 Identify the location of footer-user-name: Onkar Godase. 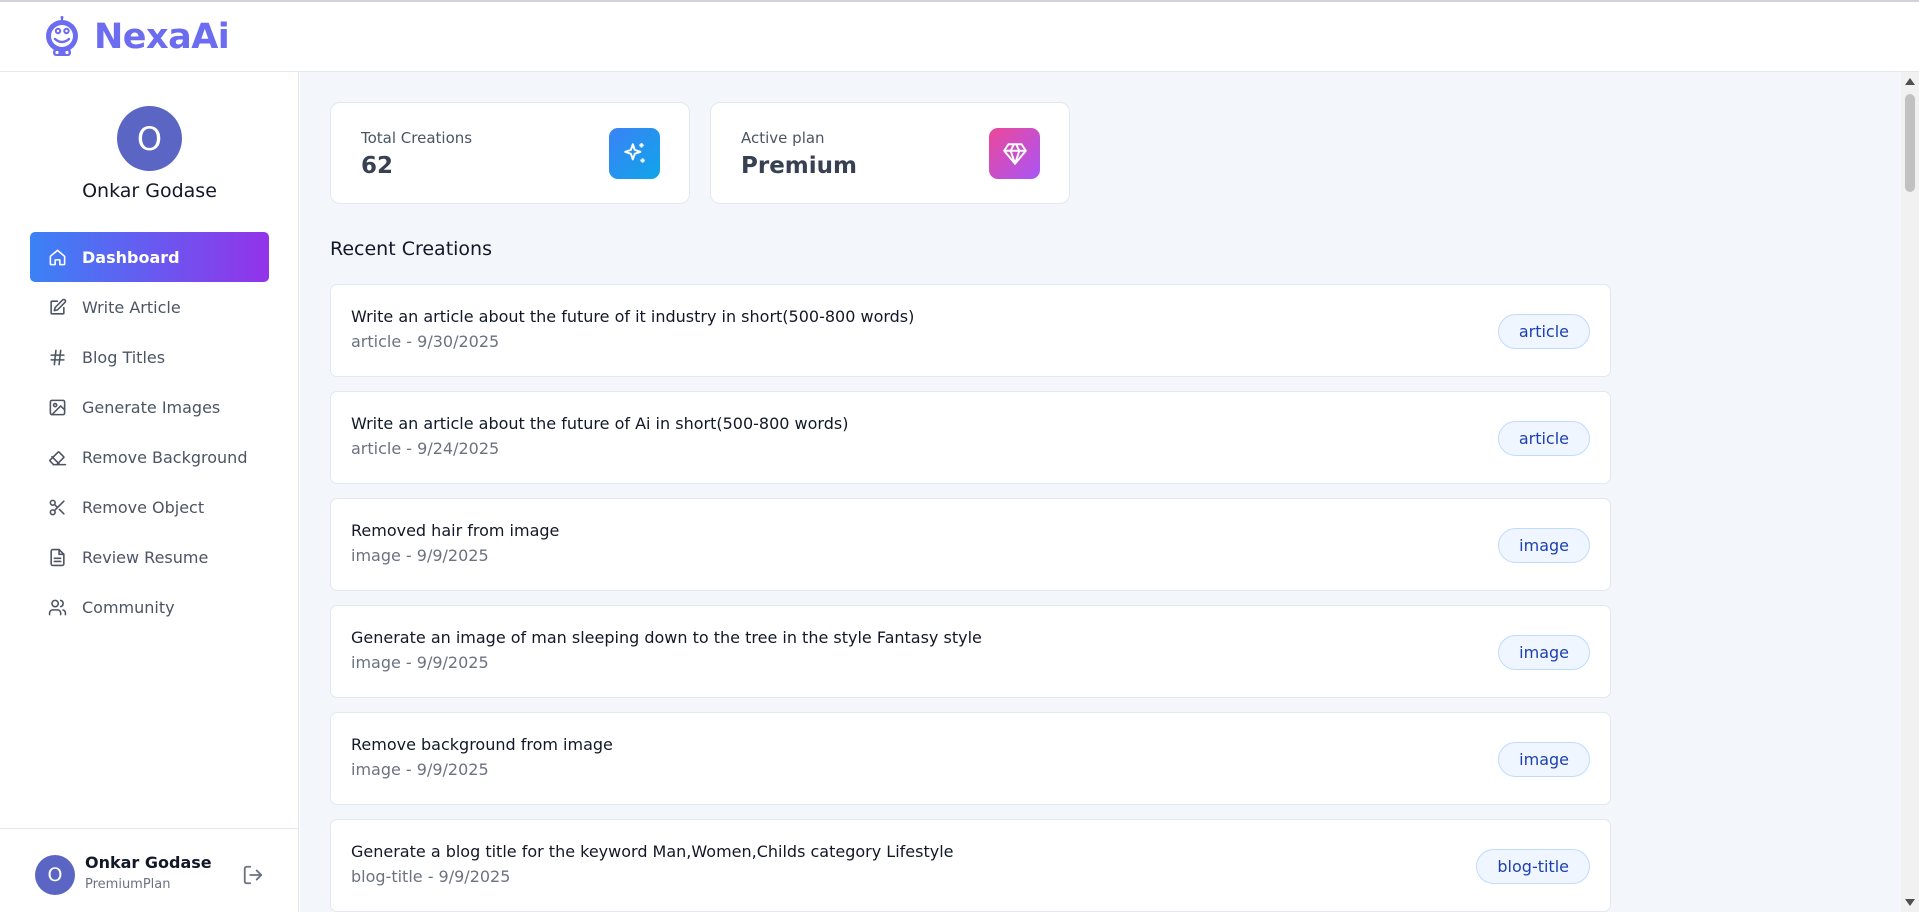
(148, 862).